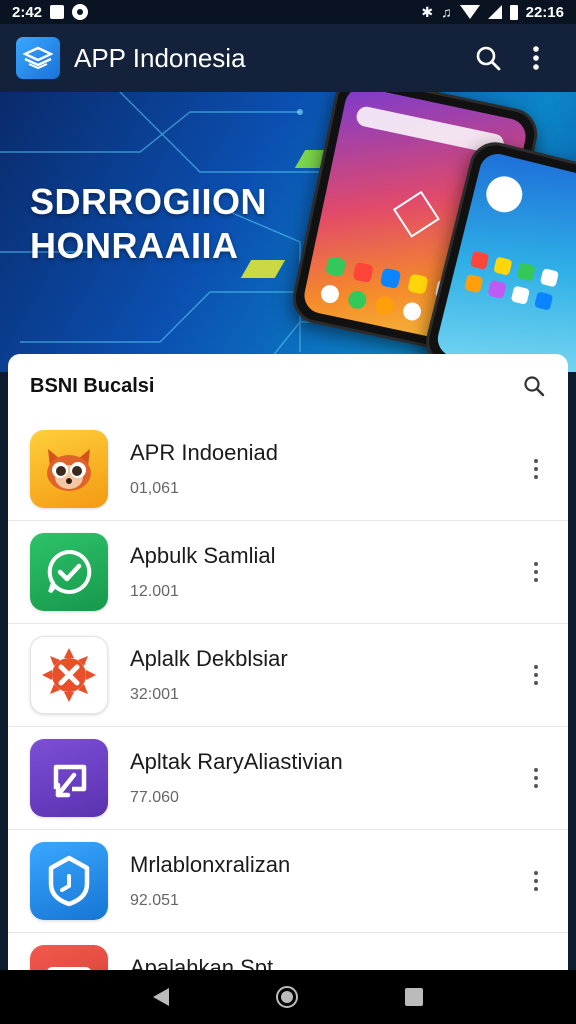 The image size is (576, 1024). Describe the element at coordinates (27, 12) in the screenshot. I see `status-time-left: 2:42` at that location.